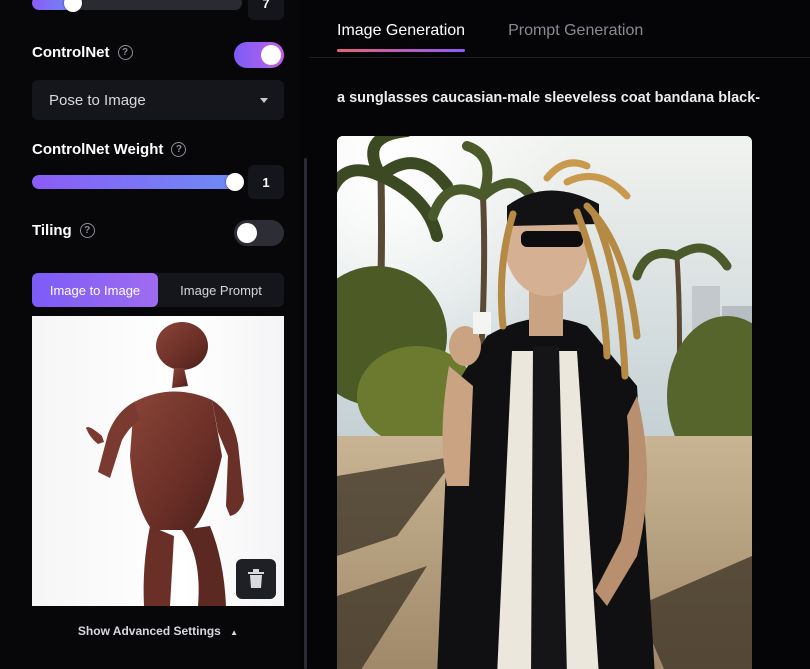 The width and height of the screenshot is (810, 669). I want to click on chevron-down-icon, so click(264, 100).